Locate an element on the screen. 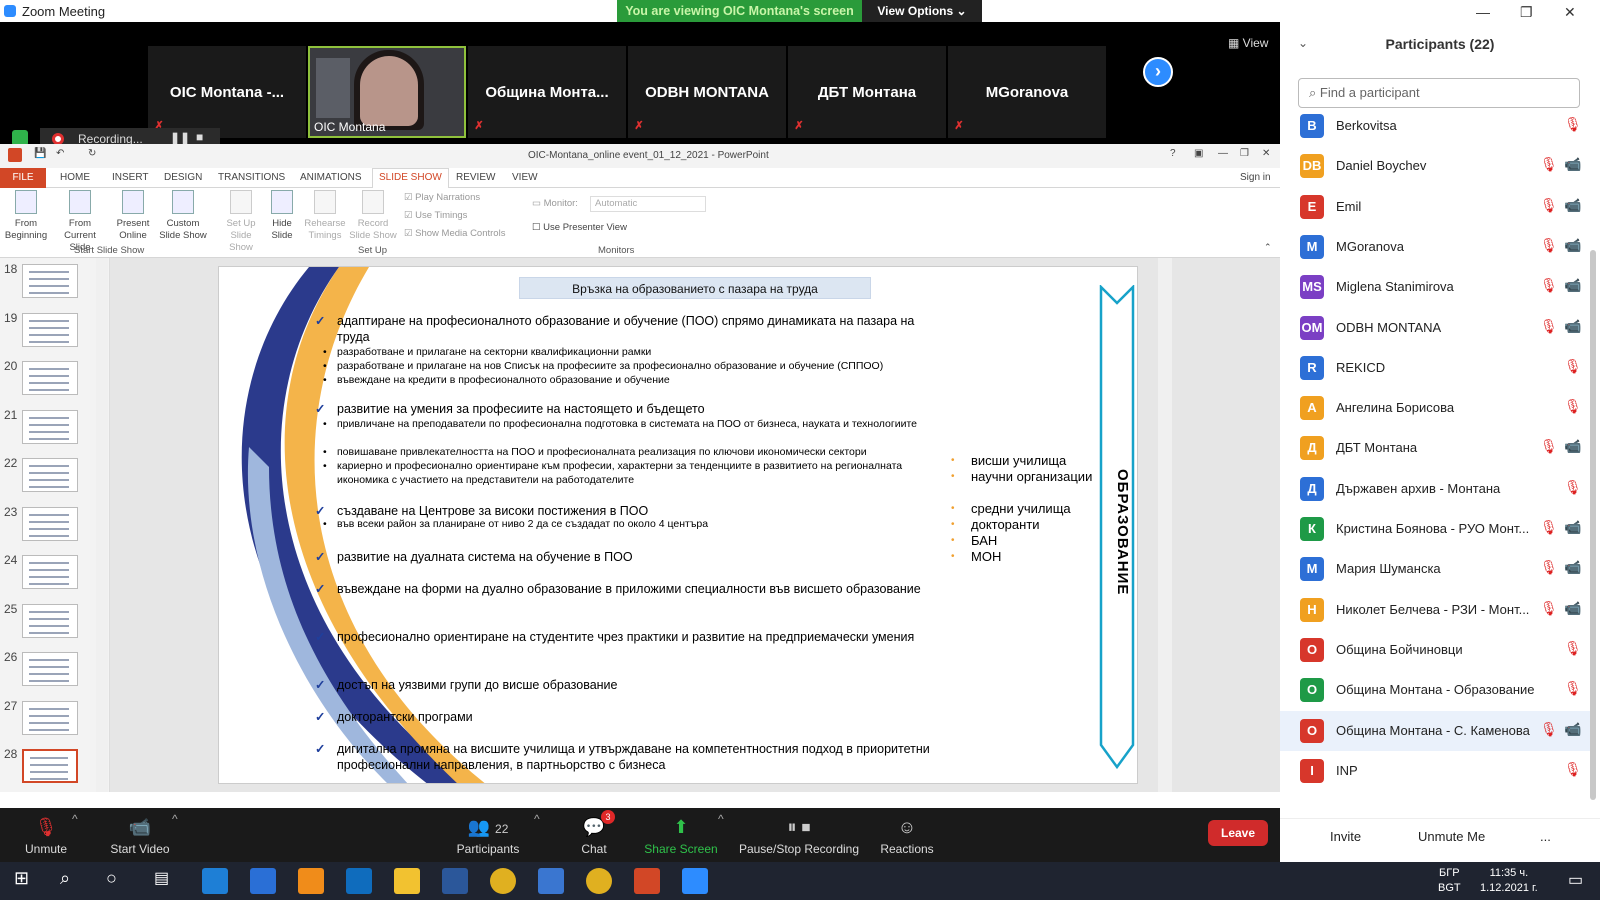  thumbs-scrollbar is located at coordinates (102, 525).